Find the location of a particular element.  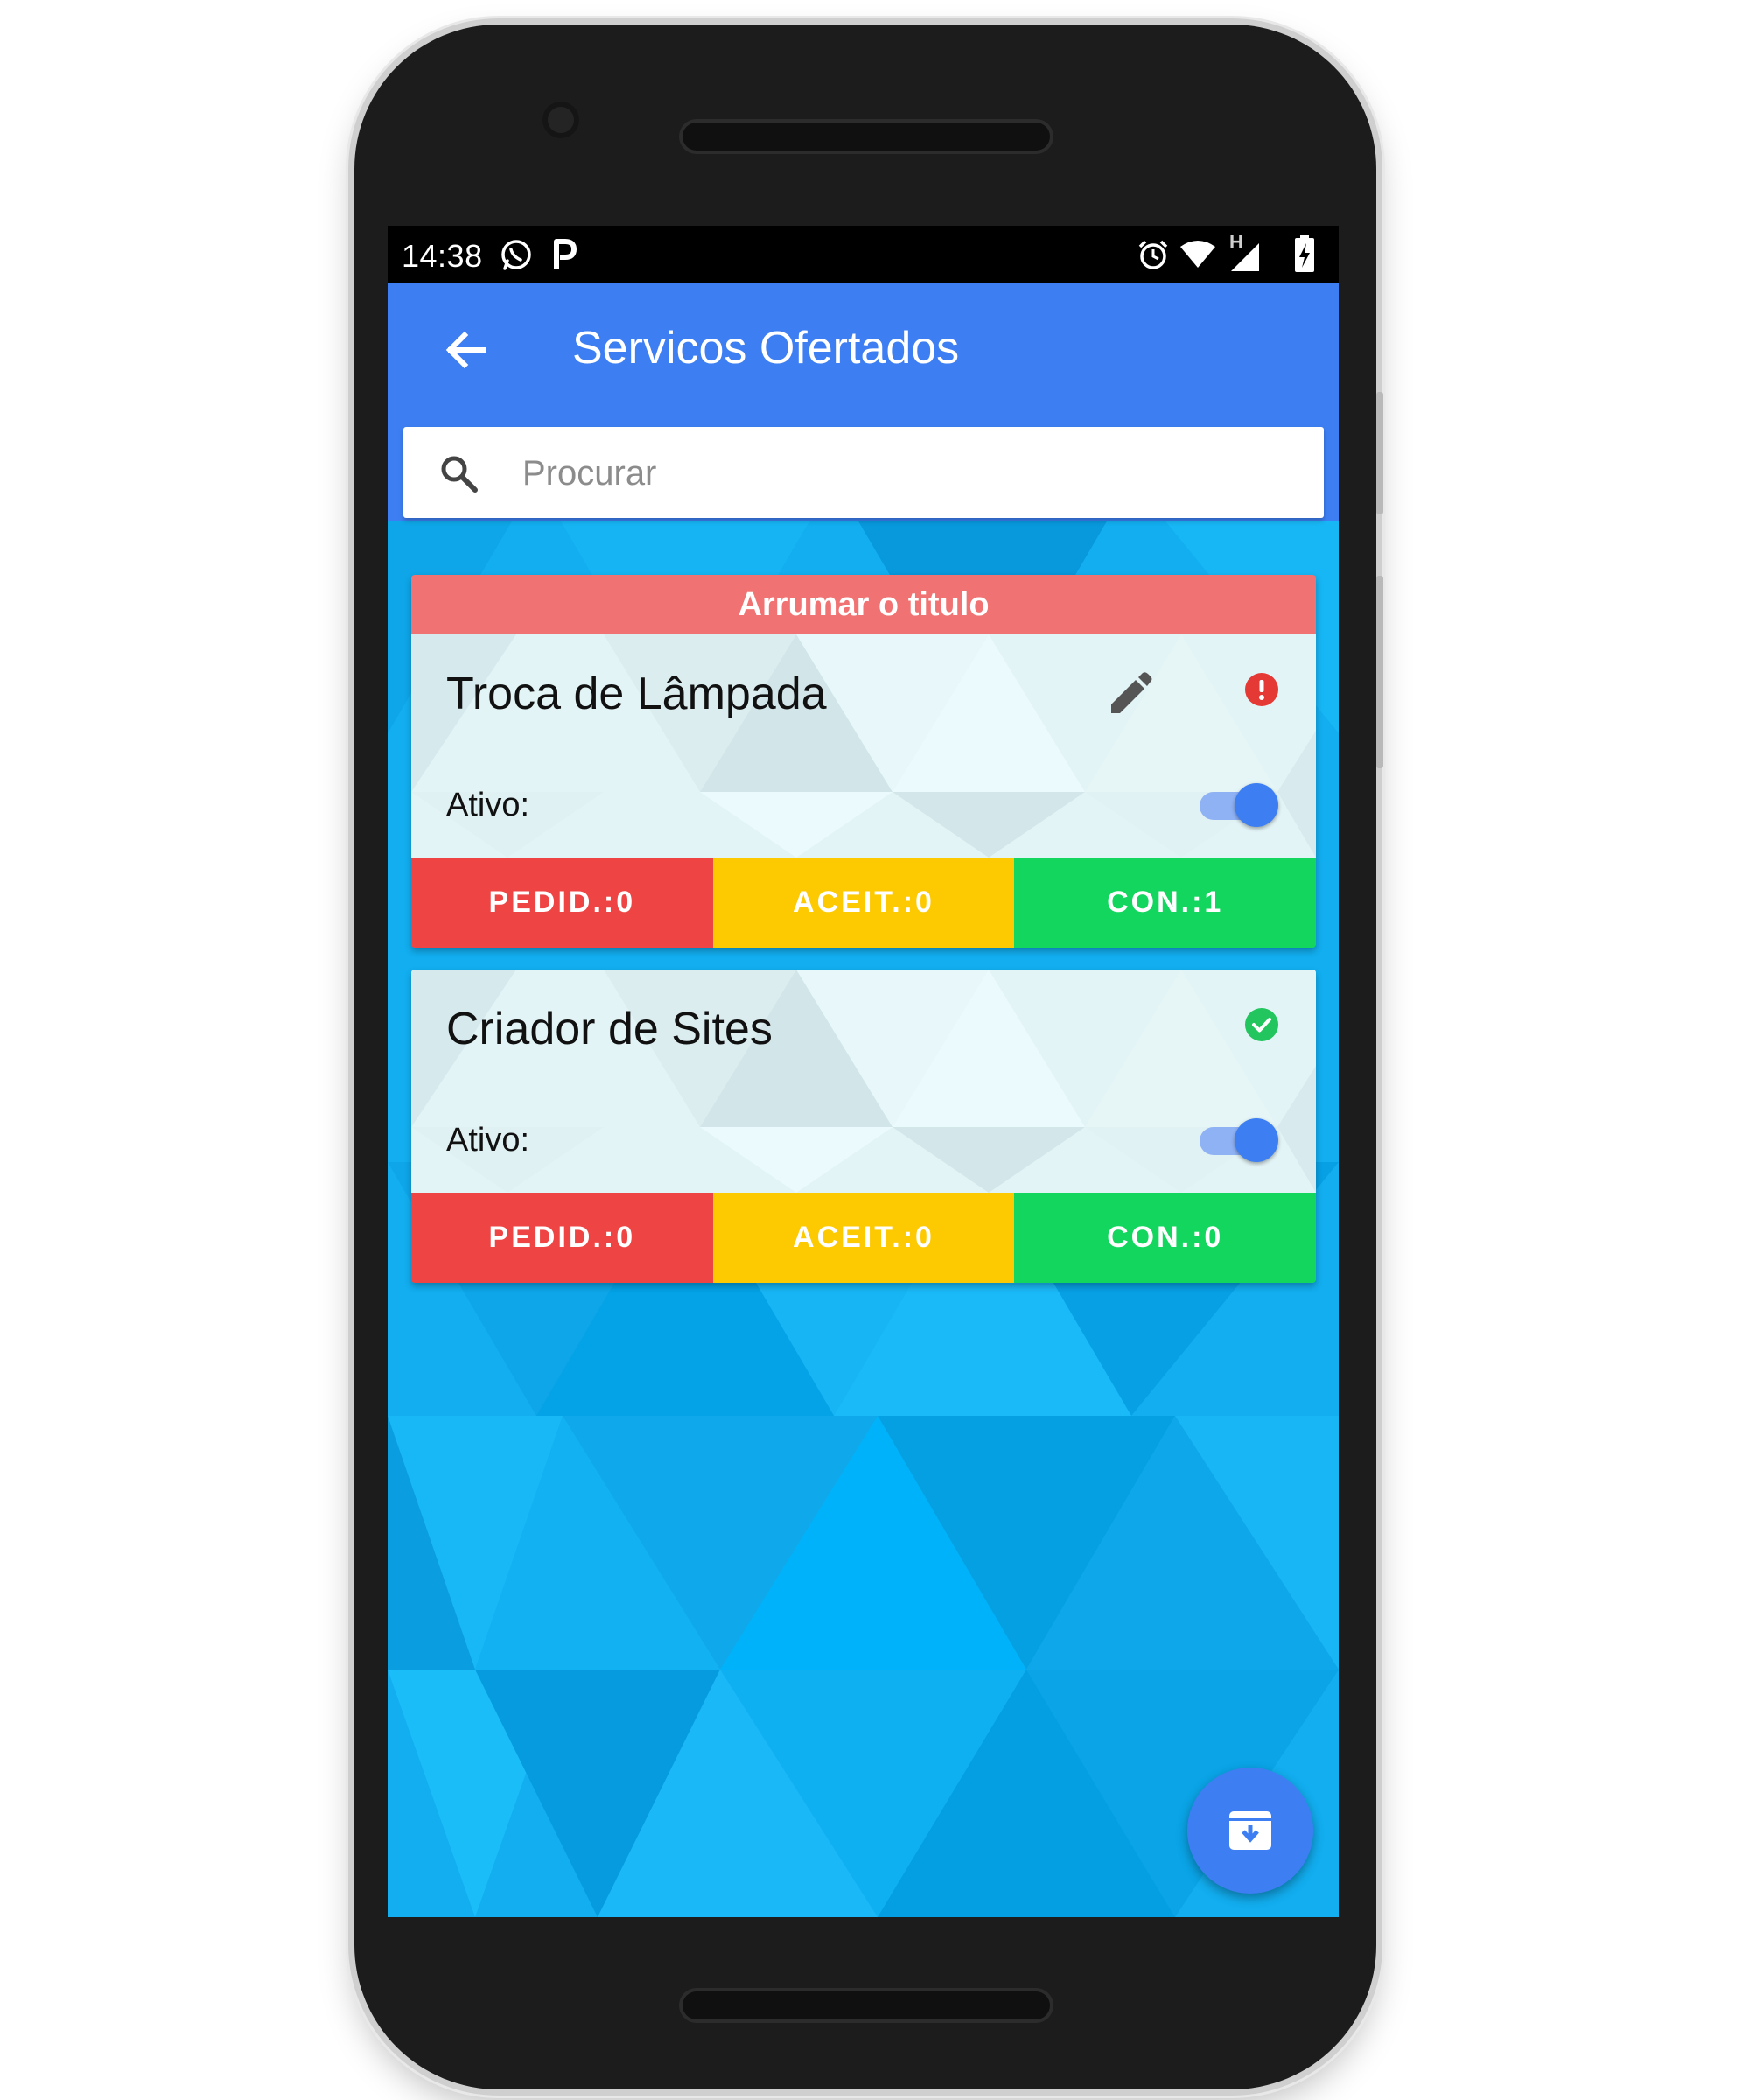

card-actions: PEDID.:0 ACEIT.:0 CON.:0 is located at coordinates (863, 1238).